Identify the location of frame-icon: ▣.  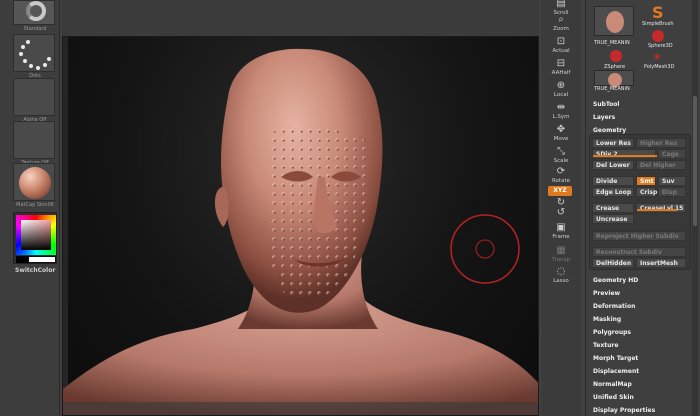
(561, 227).